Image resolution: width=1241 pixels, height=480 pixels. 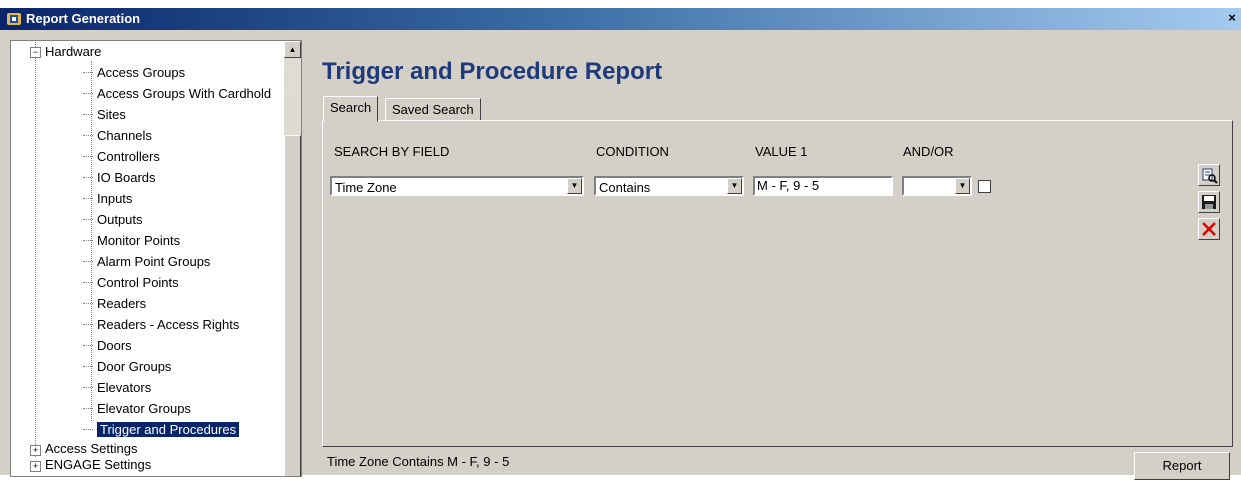 What do you see at coordinates (35, 52) in the screenshot?
I see `collapse-icon: −` at bounding box center [35, 52].